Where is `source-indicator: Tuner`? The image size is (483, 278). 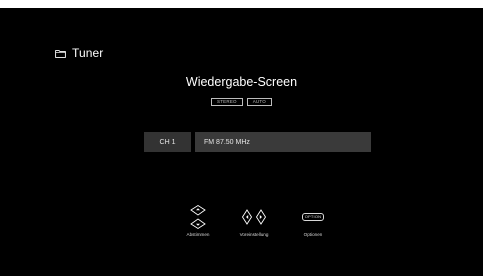 source-indicator: Tuner is located at coordinates (79, 53).